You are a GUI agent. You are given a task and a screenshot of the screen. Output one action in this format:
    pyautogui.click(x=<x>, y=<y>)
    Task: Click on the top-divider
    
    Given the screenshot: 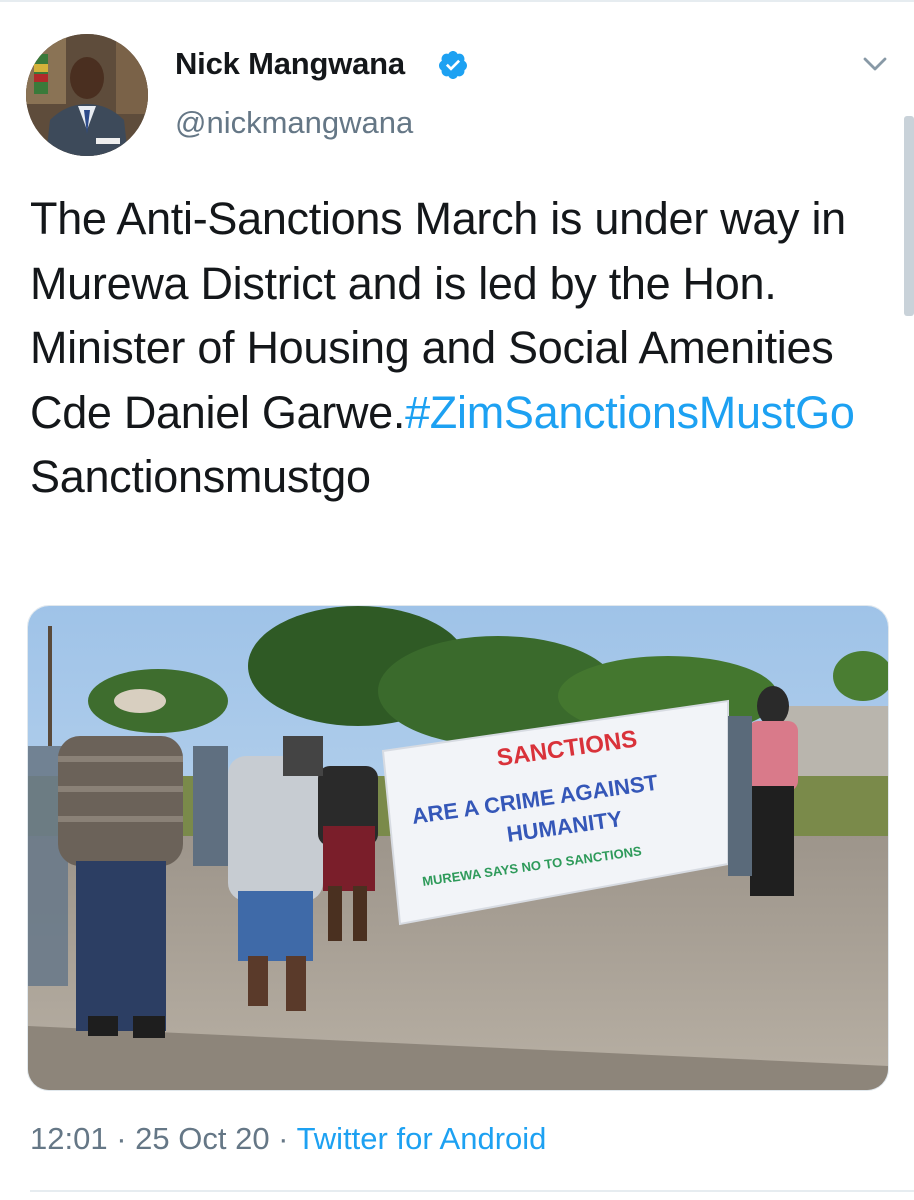 What is the action you would take?
    pyautogui.click(x=457, y=1)
    